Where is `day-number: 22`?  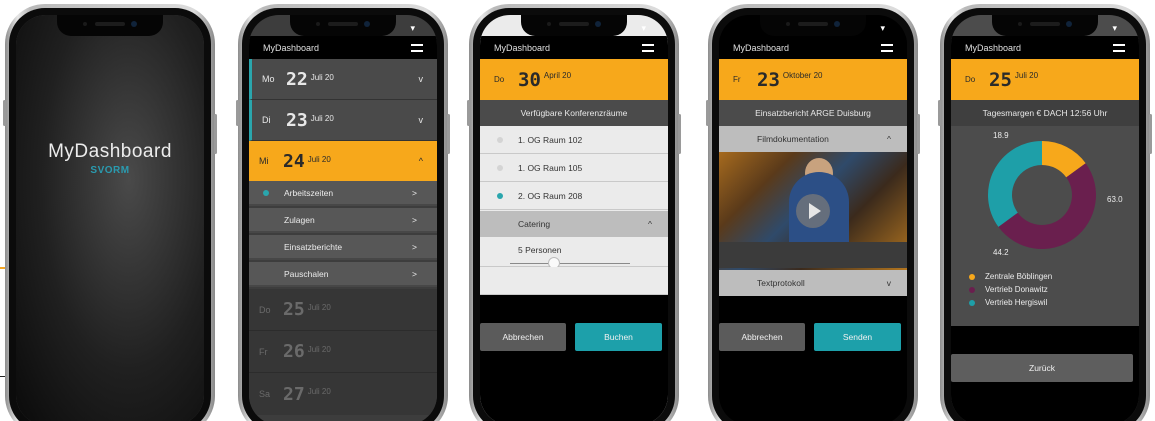
day-number: 22 is located at coordinates (297, 79).